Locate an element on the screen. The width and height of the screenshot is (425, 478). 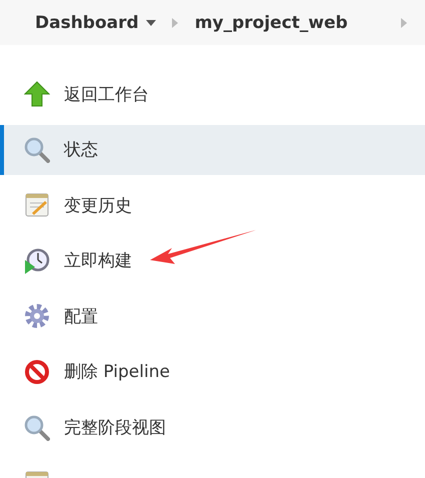
prohibited-icon is located at coordinates (37, 371).